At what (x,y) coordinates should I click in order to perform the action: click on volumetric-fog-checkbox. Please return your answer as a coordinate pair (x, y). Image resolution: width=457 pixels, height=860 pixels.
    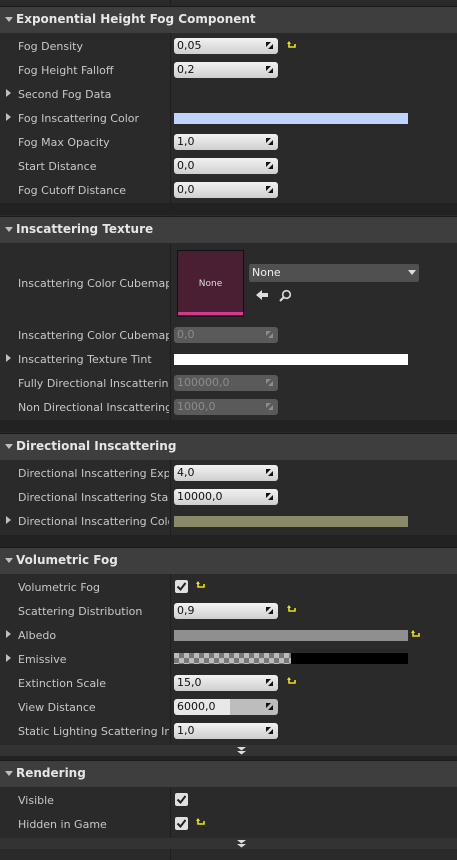
    Looking at the image, I should click on (181, 586).